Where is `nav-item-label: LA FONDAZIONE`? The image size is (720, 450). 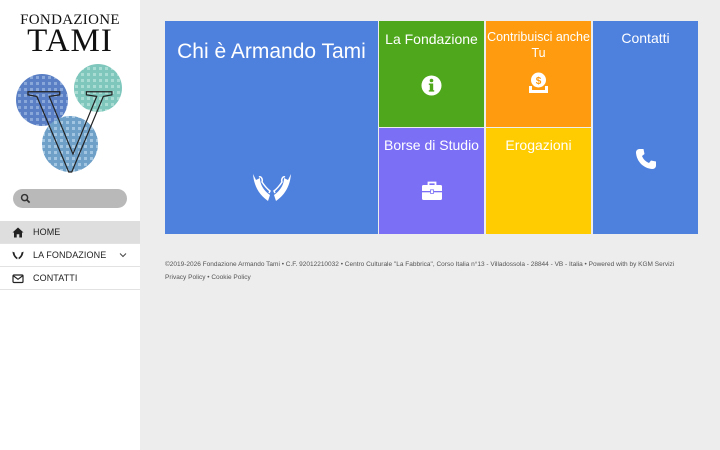 nav-item-label: LA FONDAZIONE is located at coordinates (70, 255).